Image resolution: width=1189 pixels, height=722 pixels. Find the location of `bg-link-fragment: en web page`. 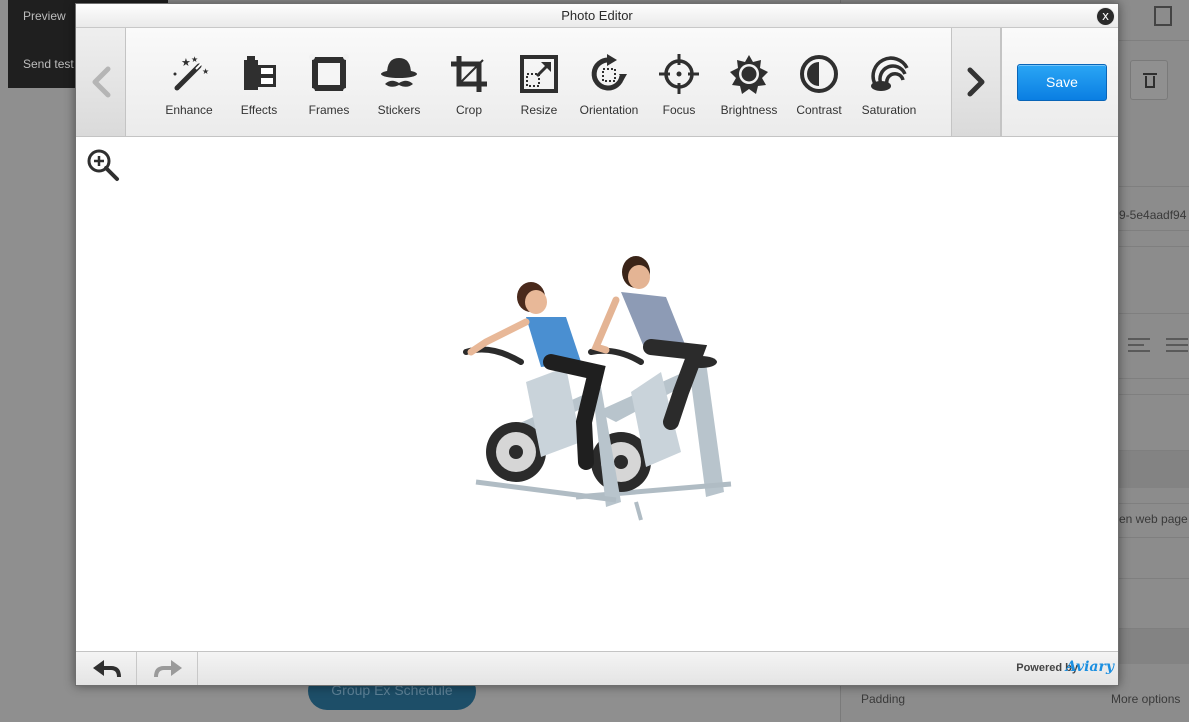

bg-link-fragment: en web page is located at coordinates (1153, 519).